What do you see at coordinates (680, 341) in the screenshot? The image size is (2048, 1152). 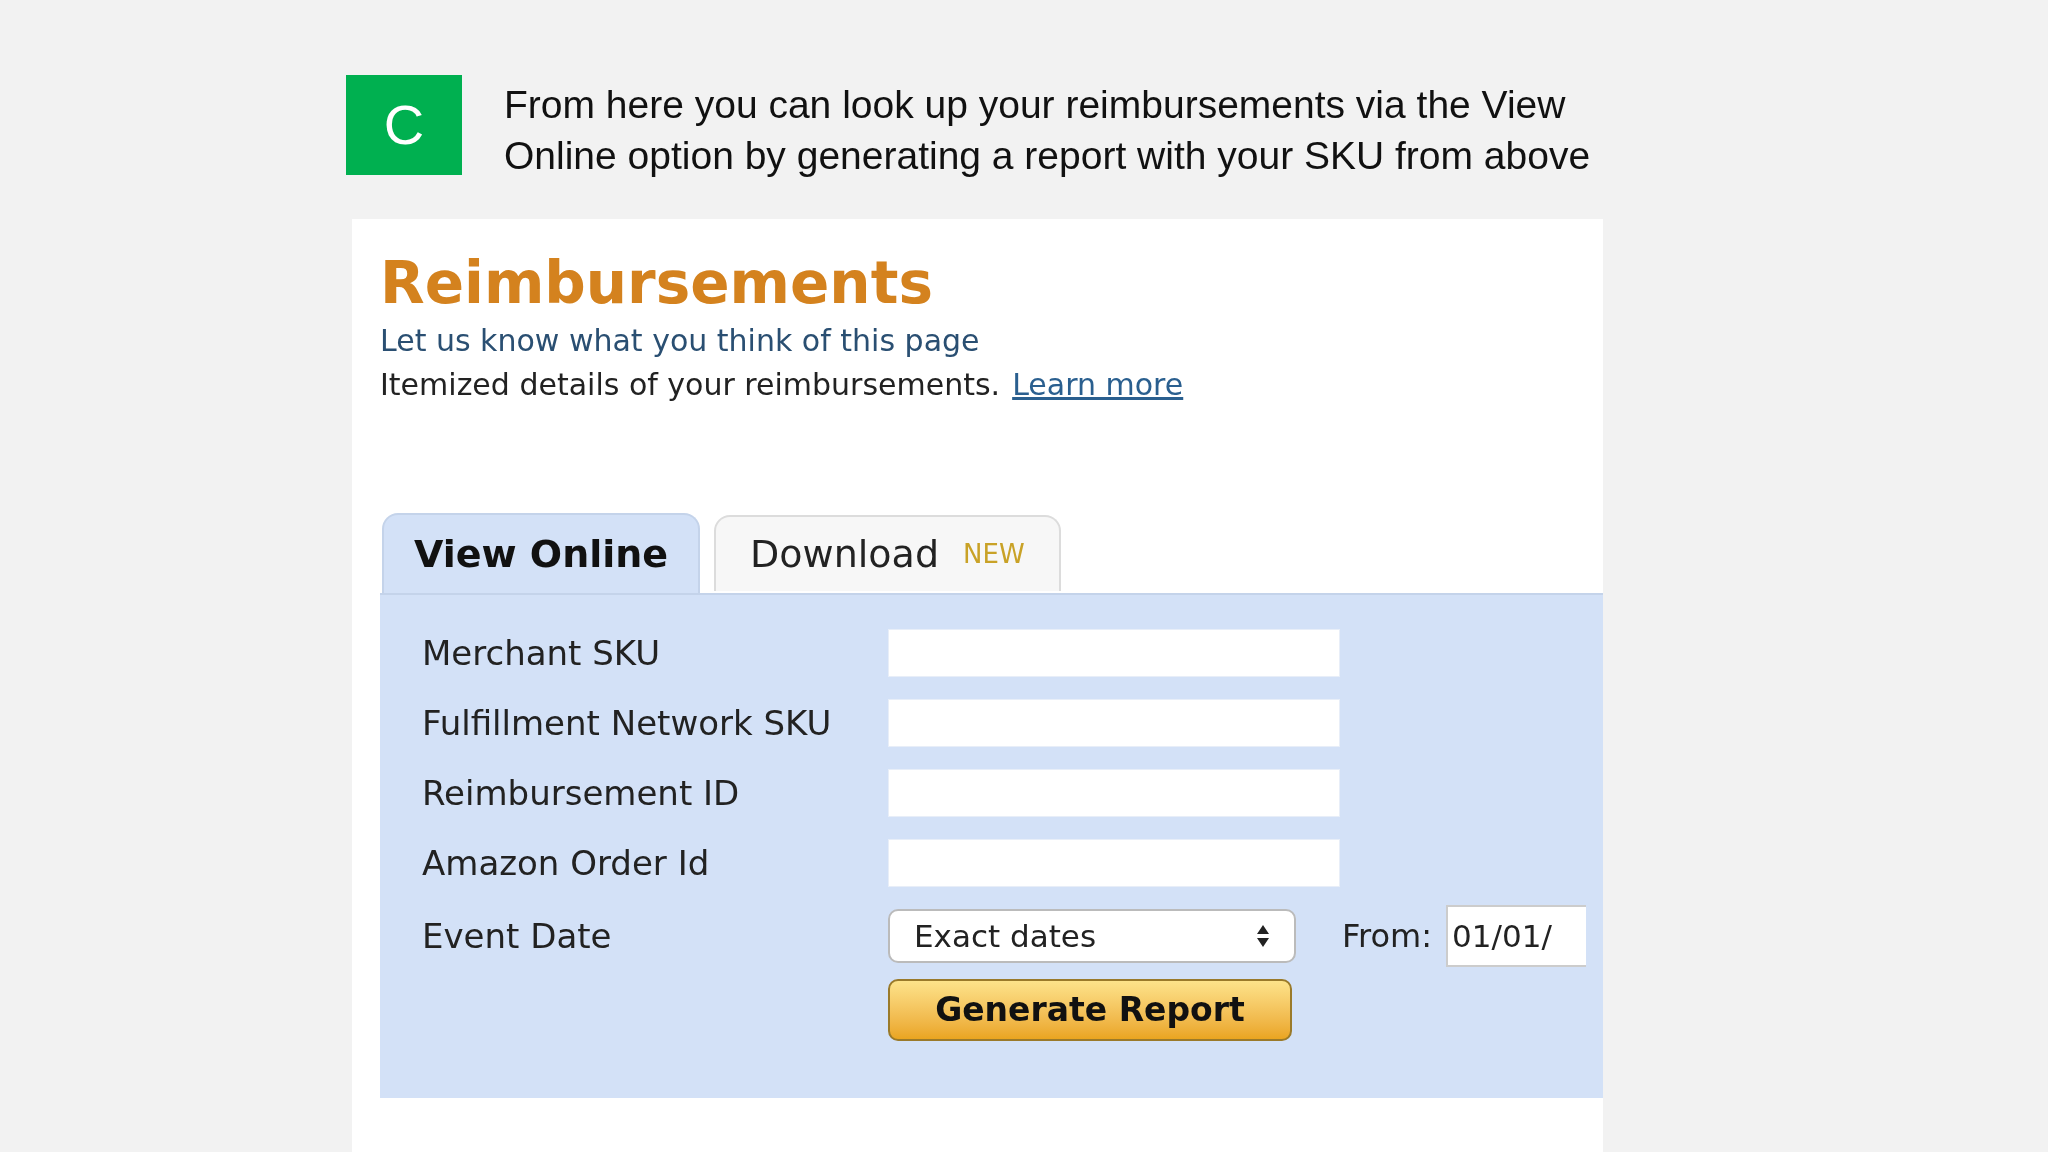 I see `feedback-link: Let us know what you think of this page` at bounding box center [680, 341].